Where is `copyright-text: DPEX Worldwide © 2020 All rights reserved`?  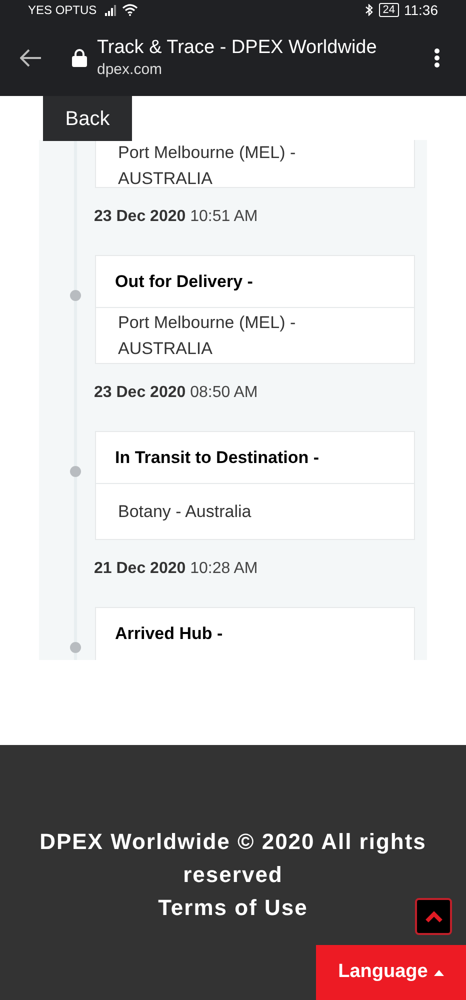 copyright-text: DPEX Worldwide © 2020 All rights reserved is located at coordinates (233, 858).